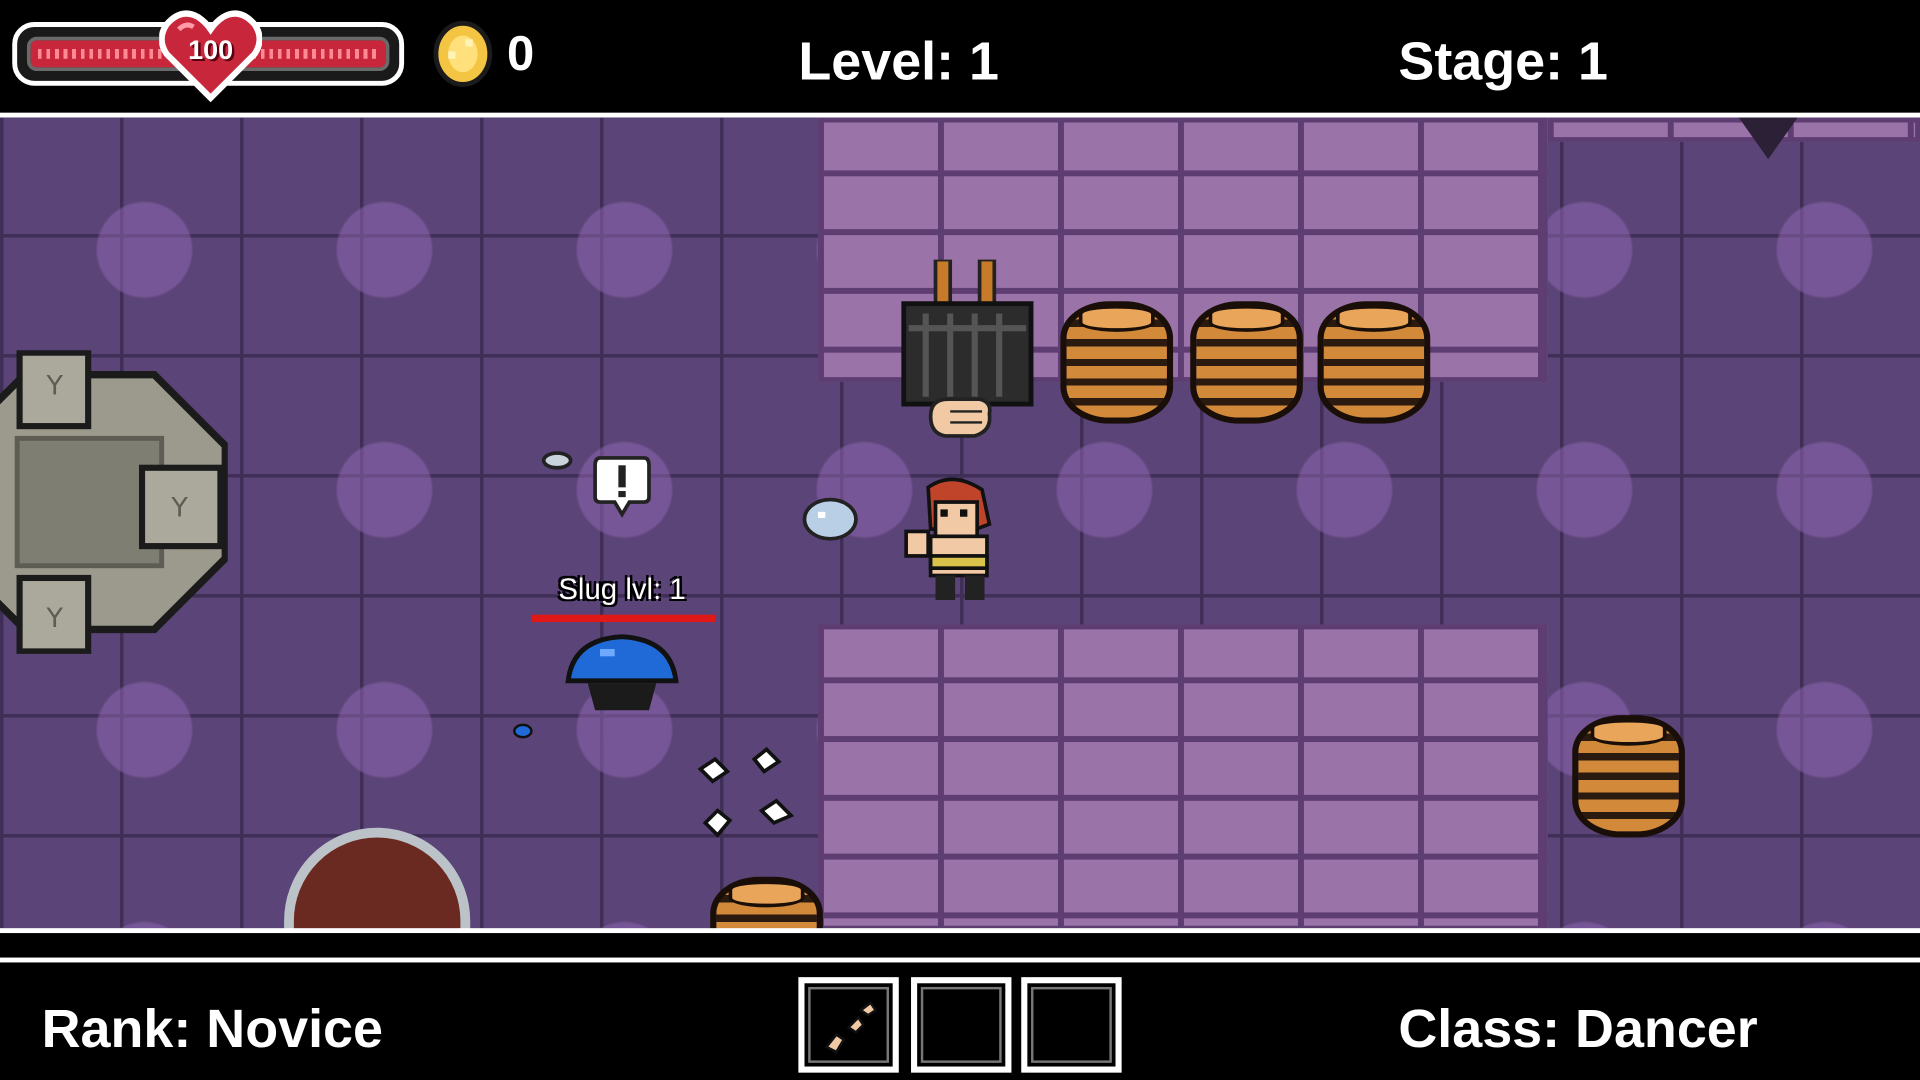 The height and width of the screenshot is (1080, 1920). Describe the element at coordinates (1182, 777) in the screenshot. I see `brick-wall-lower` at that location.